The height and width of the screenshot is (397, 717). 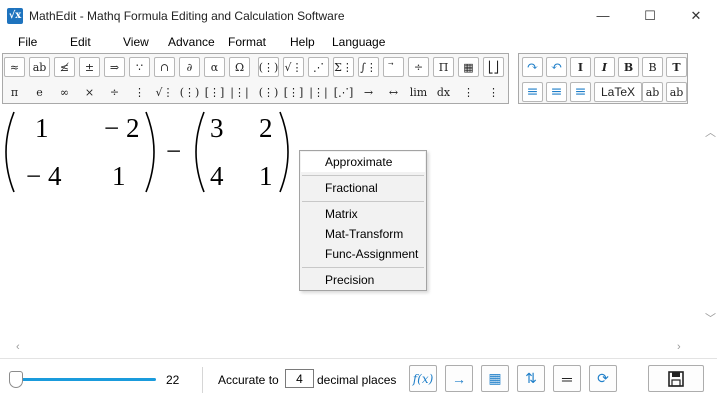 What do you see at coordinates (393, 92) in the screenshot?
I see `double-arrow-button: ↔` at bounding box center [393, 92].